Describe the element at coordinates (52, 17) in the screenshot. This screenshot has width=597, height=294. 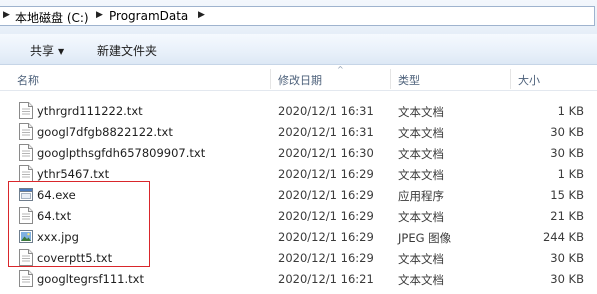
I see `breadcrumb-drive: 本地磁盘 (C:)` at that location.